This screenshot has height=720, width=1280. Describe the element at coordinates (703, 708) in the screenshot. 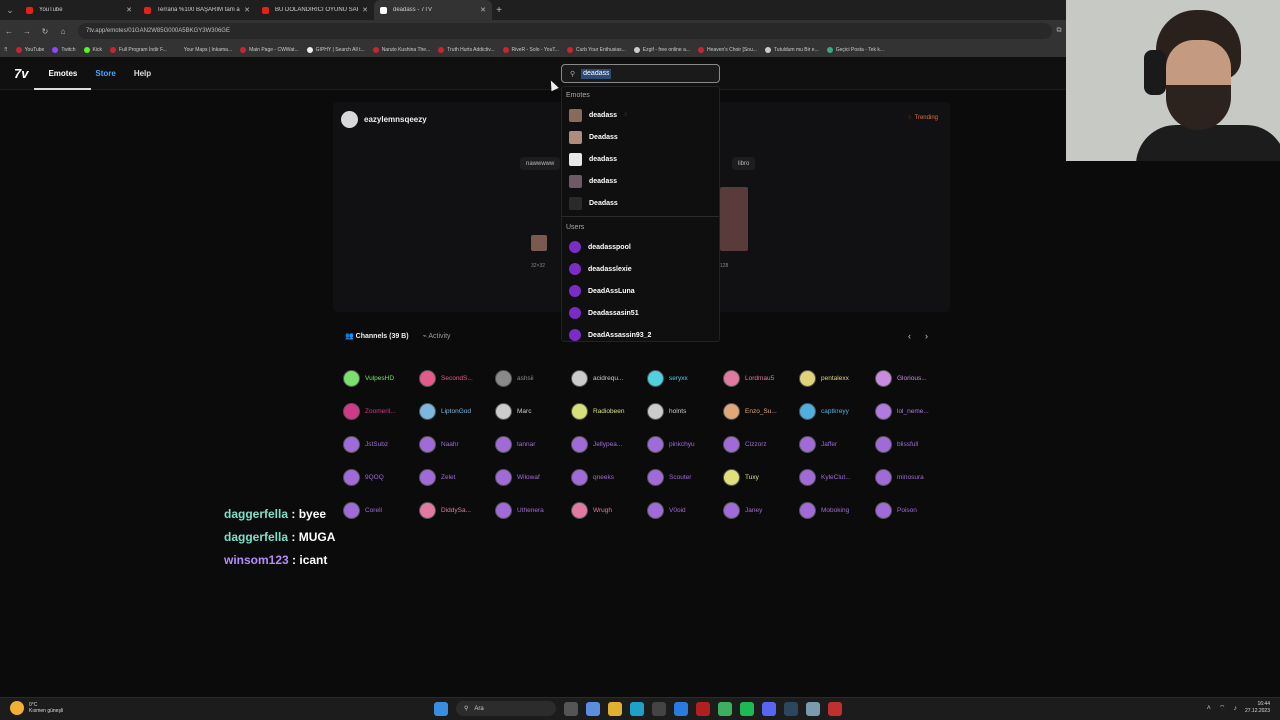

I see `opera-icon` at that location.